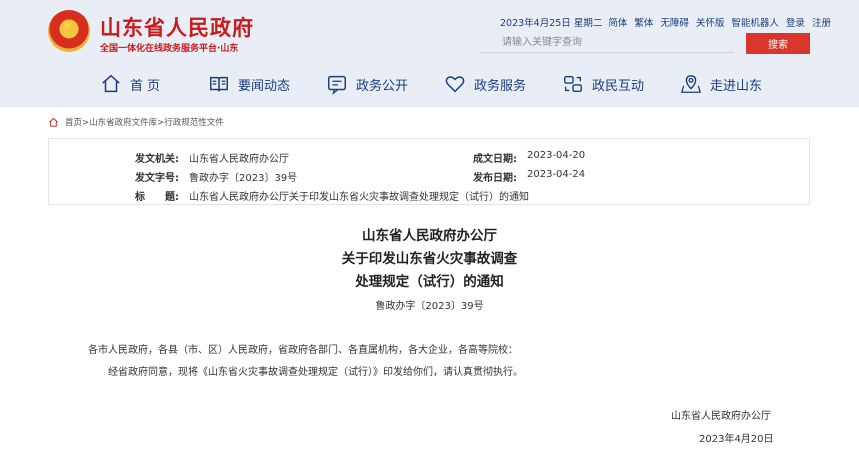 The image size is (859, 464). I want to click on link-login: 登录, so click(795, 22).